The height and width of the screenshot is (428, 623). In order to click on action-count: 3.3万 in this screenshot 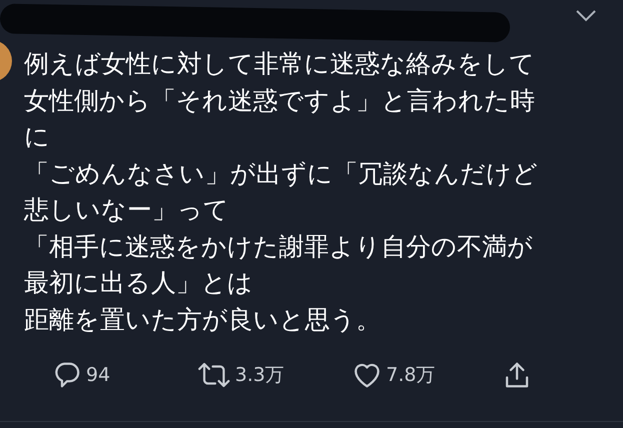, I will do `click(259, 375)`.